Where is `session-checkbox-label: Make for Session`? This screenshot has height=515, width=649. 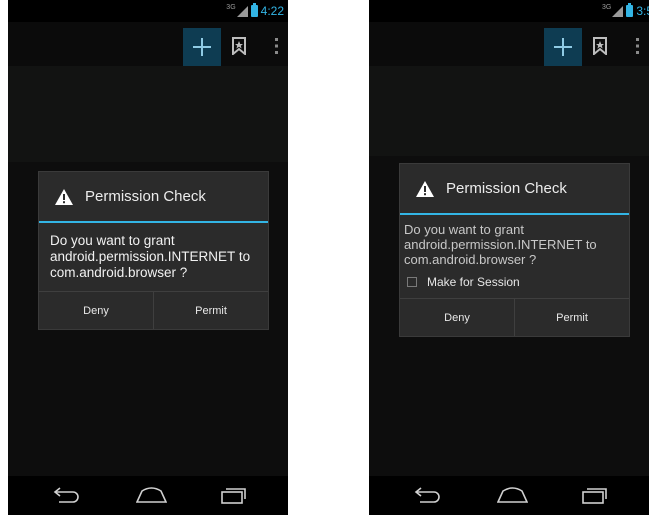
session-checkbox-label: Make for Session is located at coordinates (473, 282).